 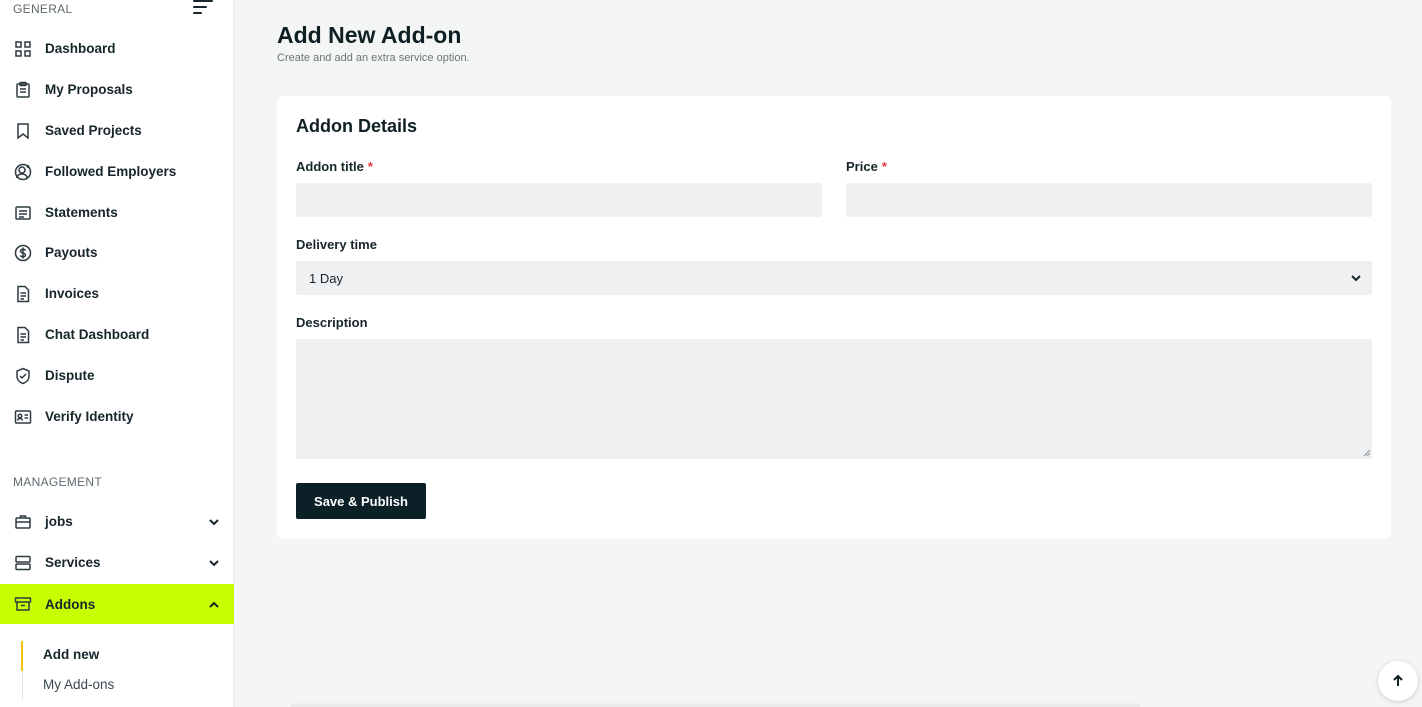 I want to click on save-publish-button: Save & Publish, so click(x=361, y=501).